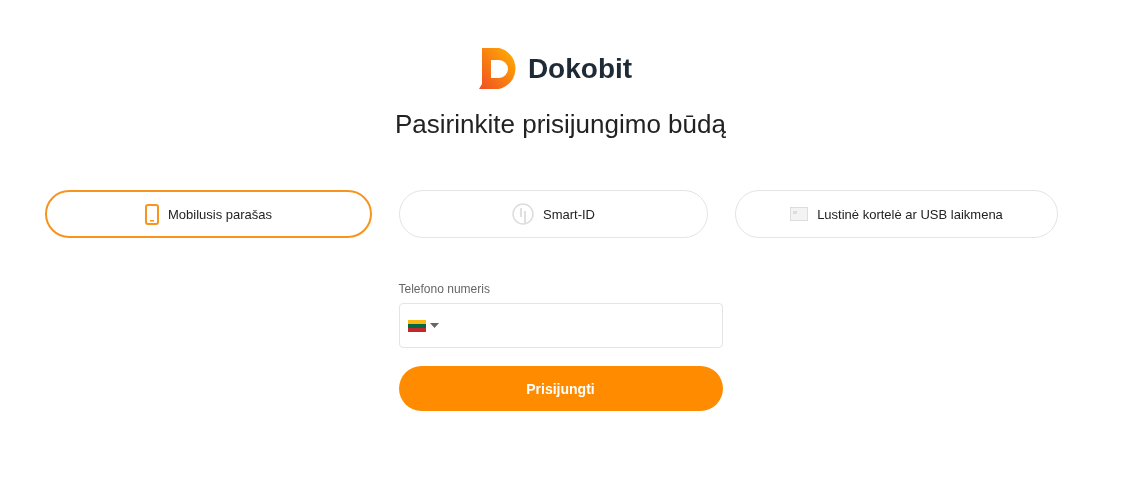 The width and height of the screenshot is (1121, 503). What do you see at coordinates (151, 214) in the screenshot?
I see `phone-icon` at bounding box center [151, 214].